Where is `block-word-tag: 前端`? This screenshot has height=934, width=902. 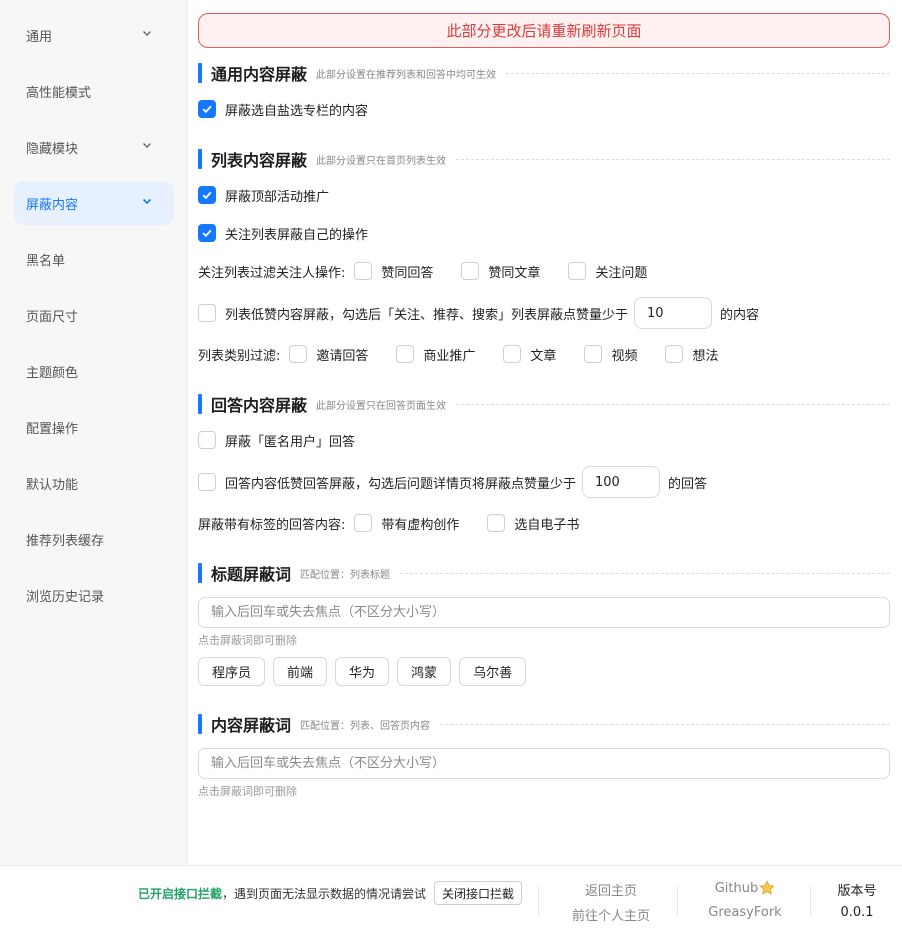 block-word-tag: 前端 is located at coordinates (300, 671).